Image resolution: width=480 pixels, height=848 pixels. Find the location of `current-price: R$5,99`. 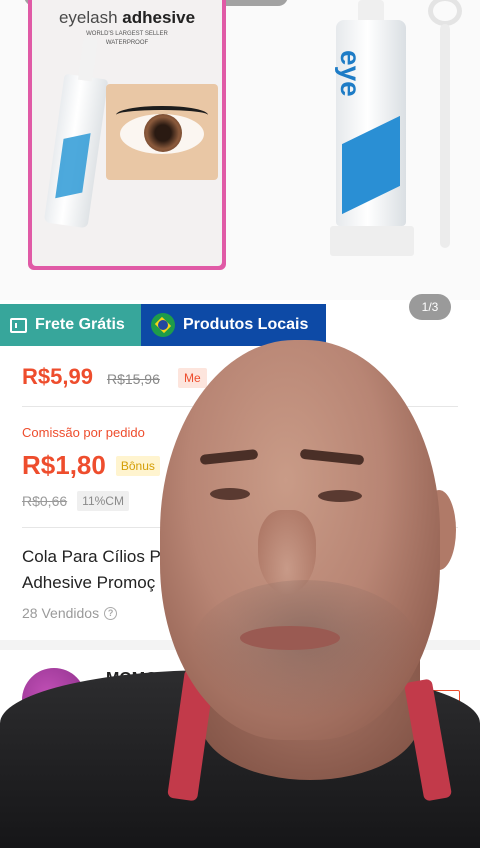

current-price: R$5,99 is located at coordinates (57, 376).